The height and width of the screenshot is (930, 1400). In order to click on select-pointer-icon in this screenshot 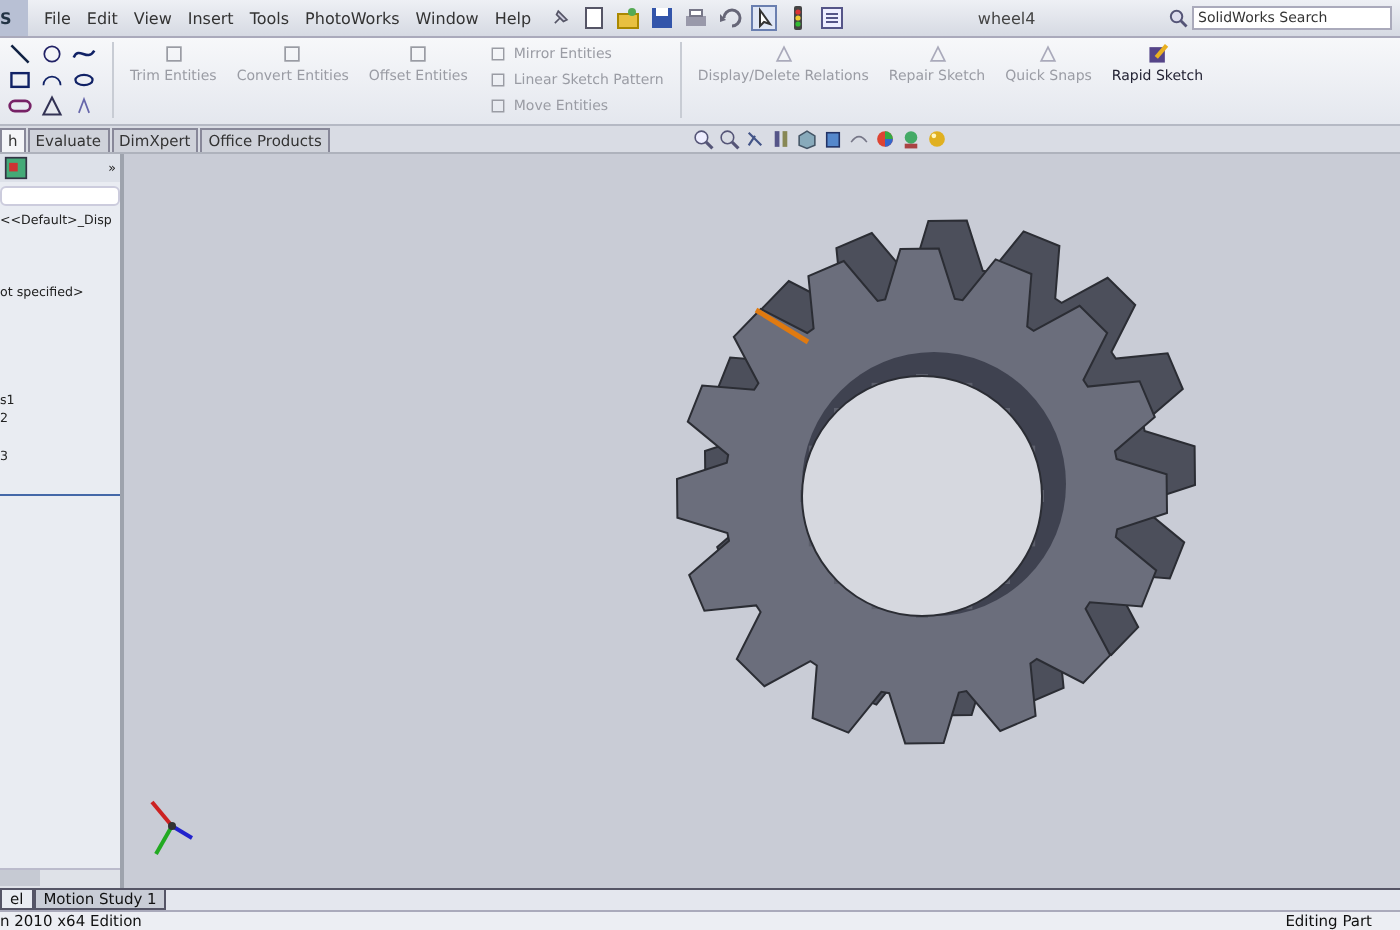, I will do `click(763, 18)`.